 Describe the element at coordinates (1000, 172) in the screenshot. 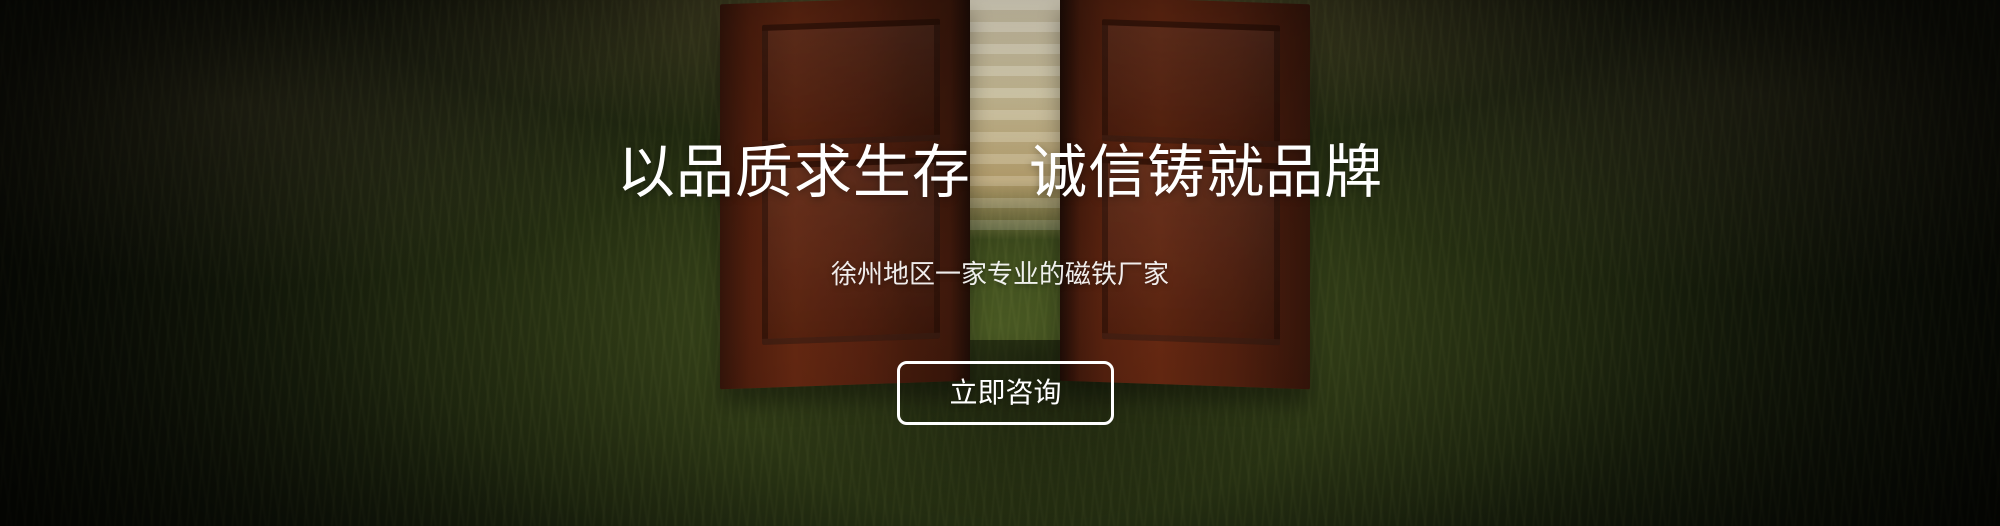

I see `hero-headline: 以品质求生存 诚信铸就品牌` at that location.